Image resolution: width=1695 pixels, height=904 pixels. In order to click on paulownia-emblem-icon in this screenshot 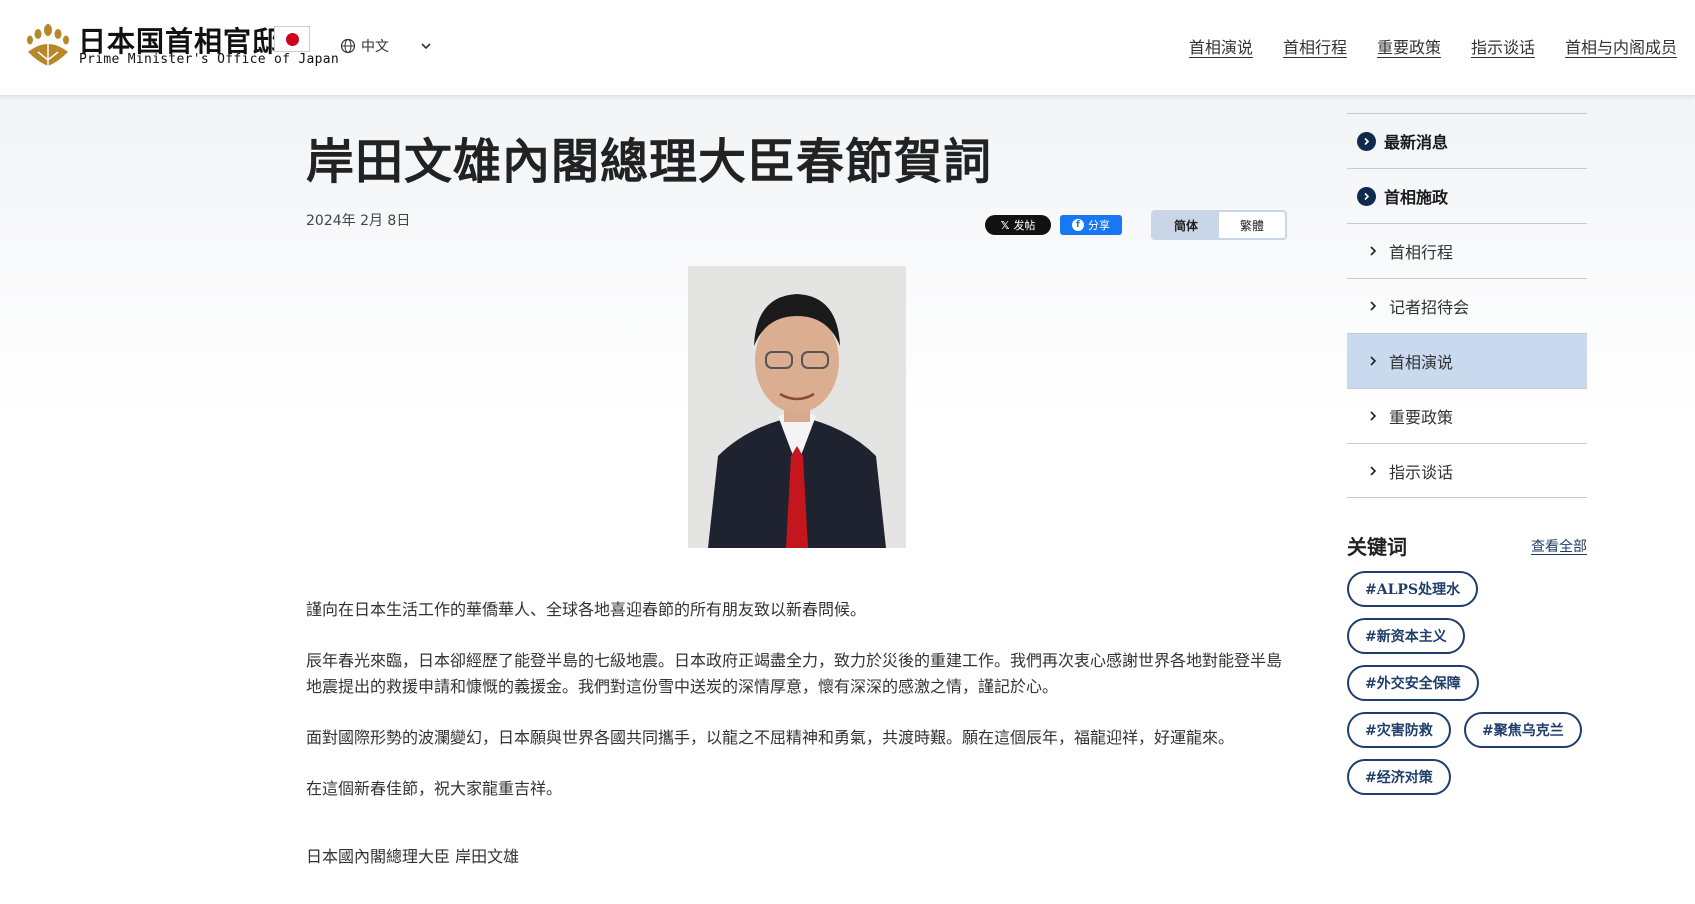, I will do `click(48, 45)`.